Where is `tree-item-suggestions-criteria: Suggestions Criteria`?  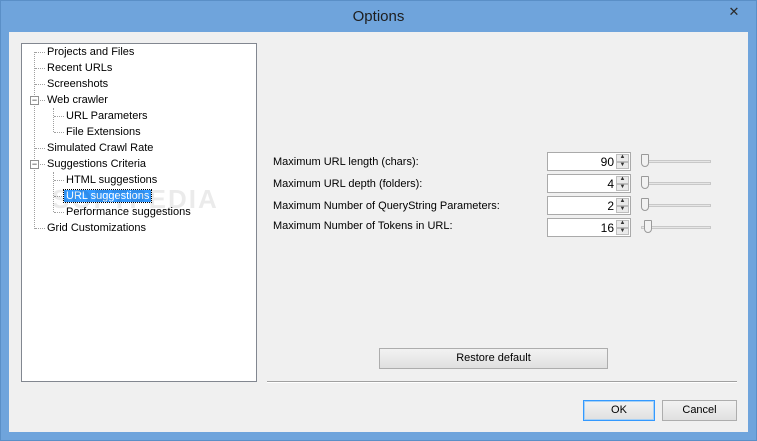
tree-item-suggestions-criteria: Suggestions Criteria is located at coordinates (96, 164).